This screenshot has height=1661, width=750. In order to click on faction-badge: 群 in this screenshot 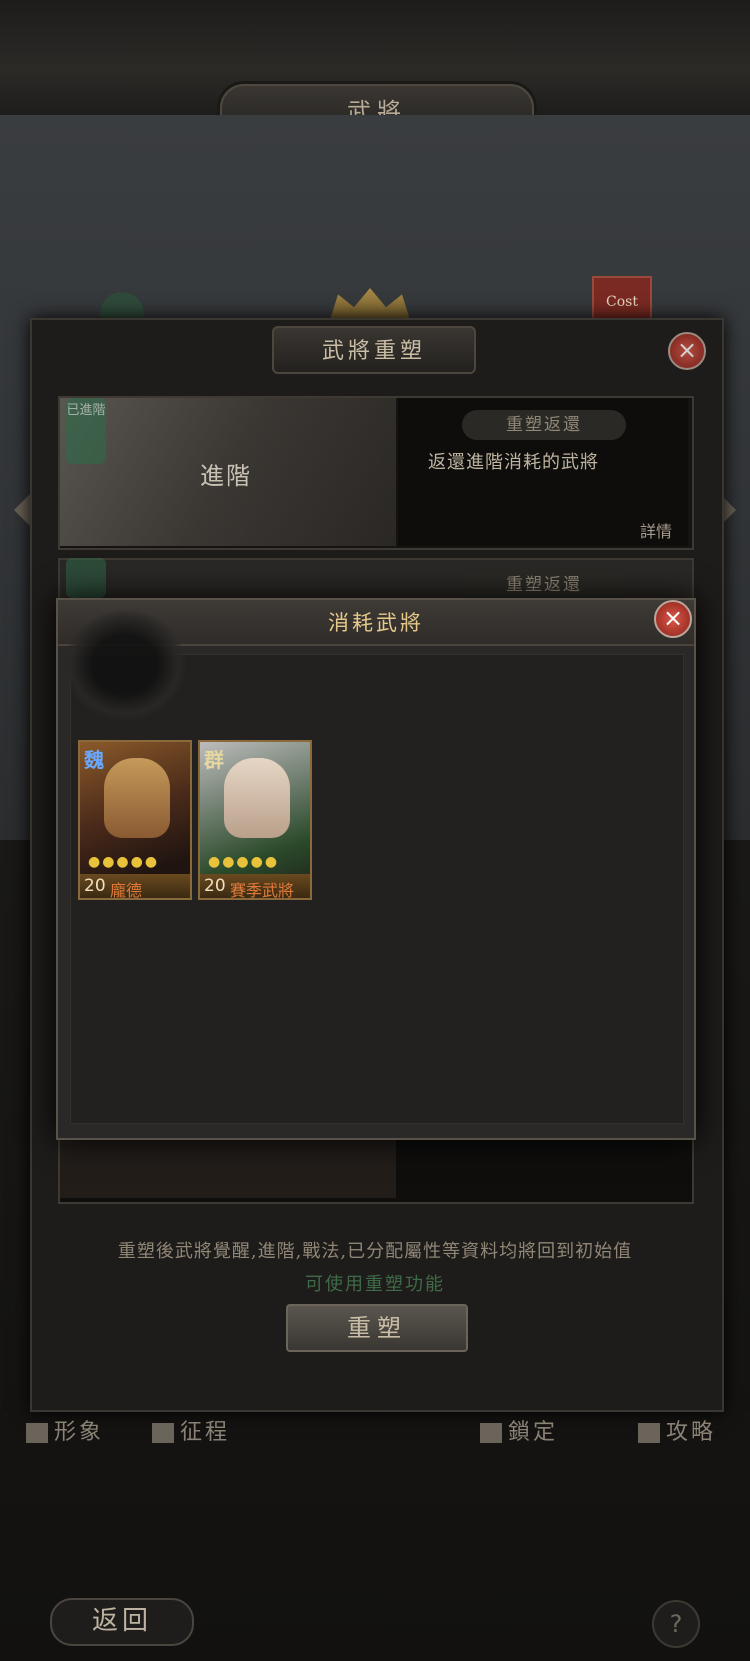, I will do `click(214, 760)`.